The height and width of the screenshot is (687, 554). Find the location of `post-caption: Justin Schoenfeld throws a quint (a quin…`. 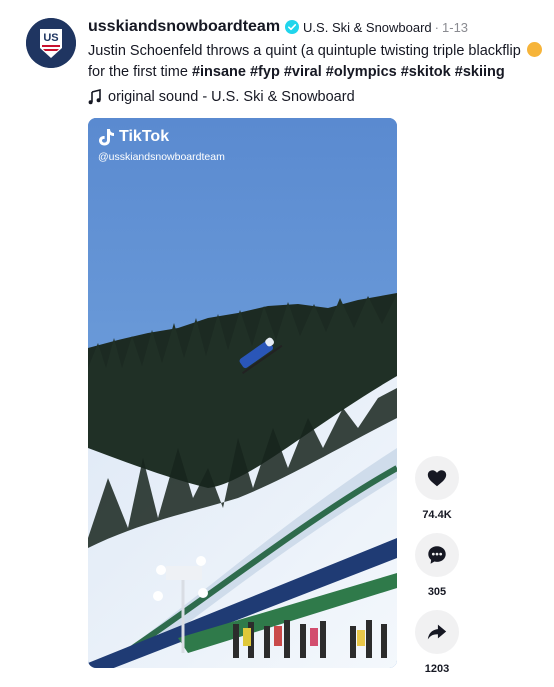

post-caption: Justin Schoenfeld throws a quint (a quin… is located at coordinates (319, 62).